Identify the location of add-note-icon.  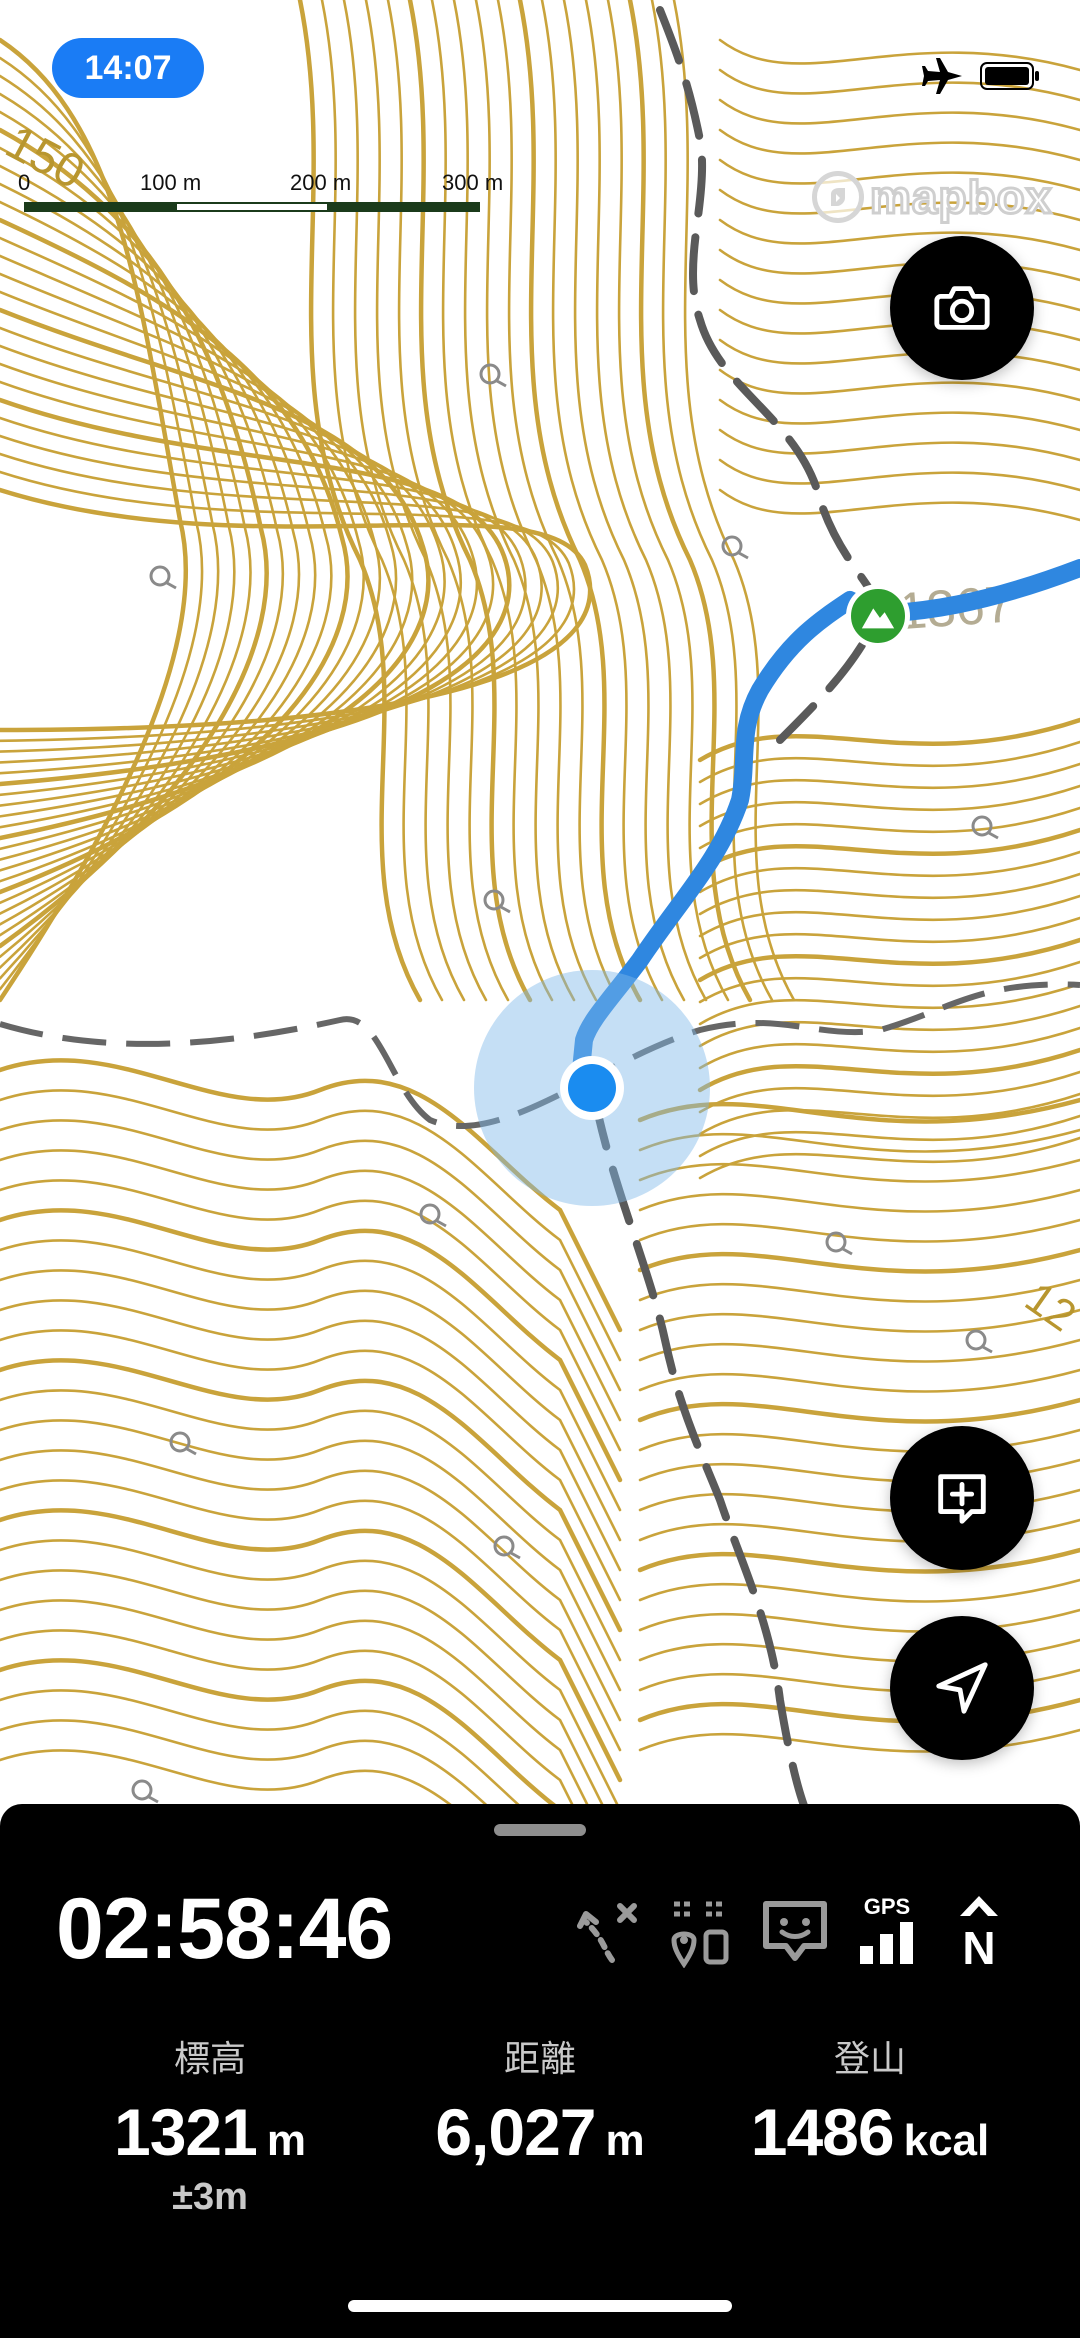
(962, 1499).